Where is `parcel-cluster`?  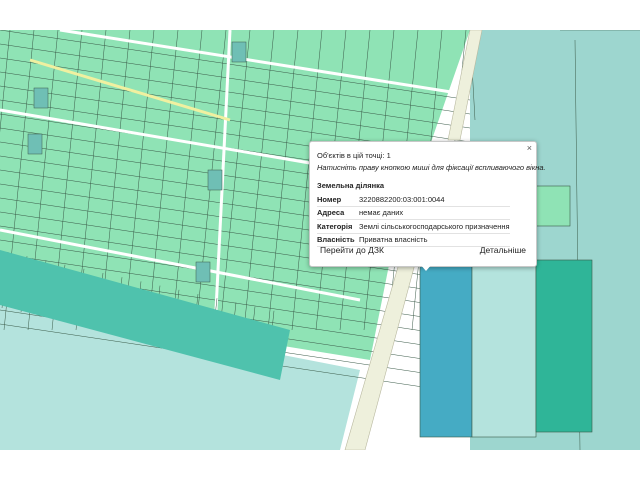
parcel-cluster is located at coordinates (564, 346).